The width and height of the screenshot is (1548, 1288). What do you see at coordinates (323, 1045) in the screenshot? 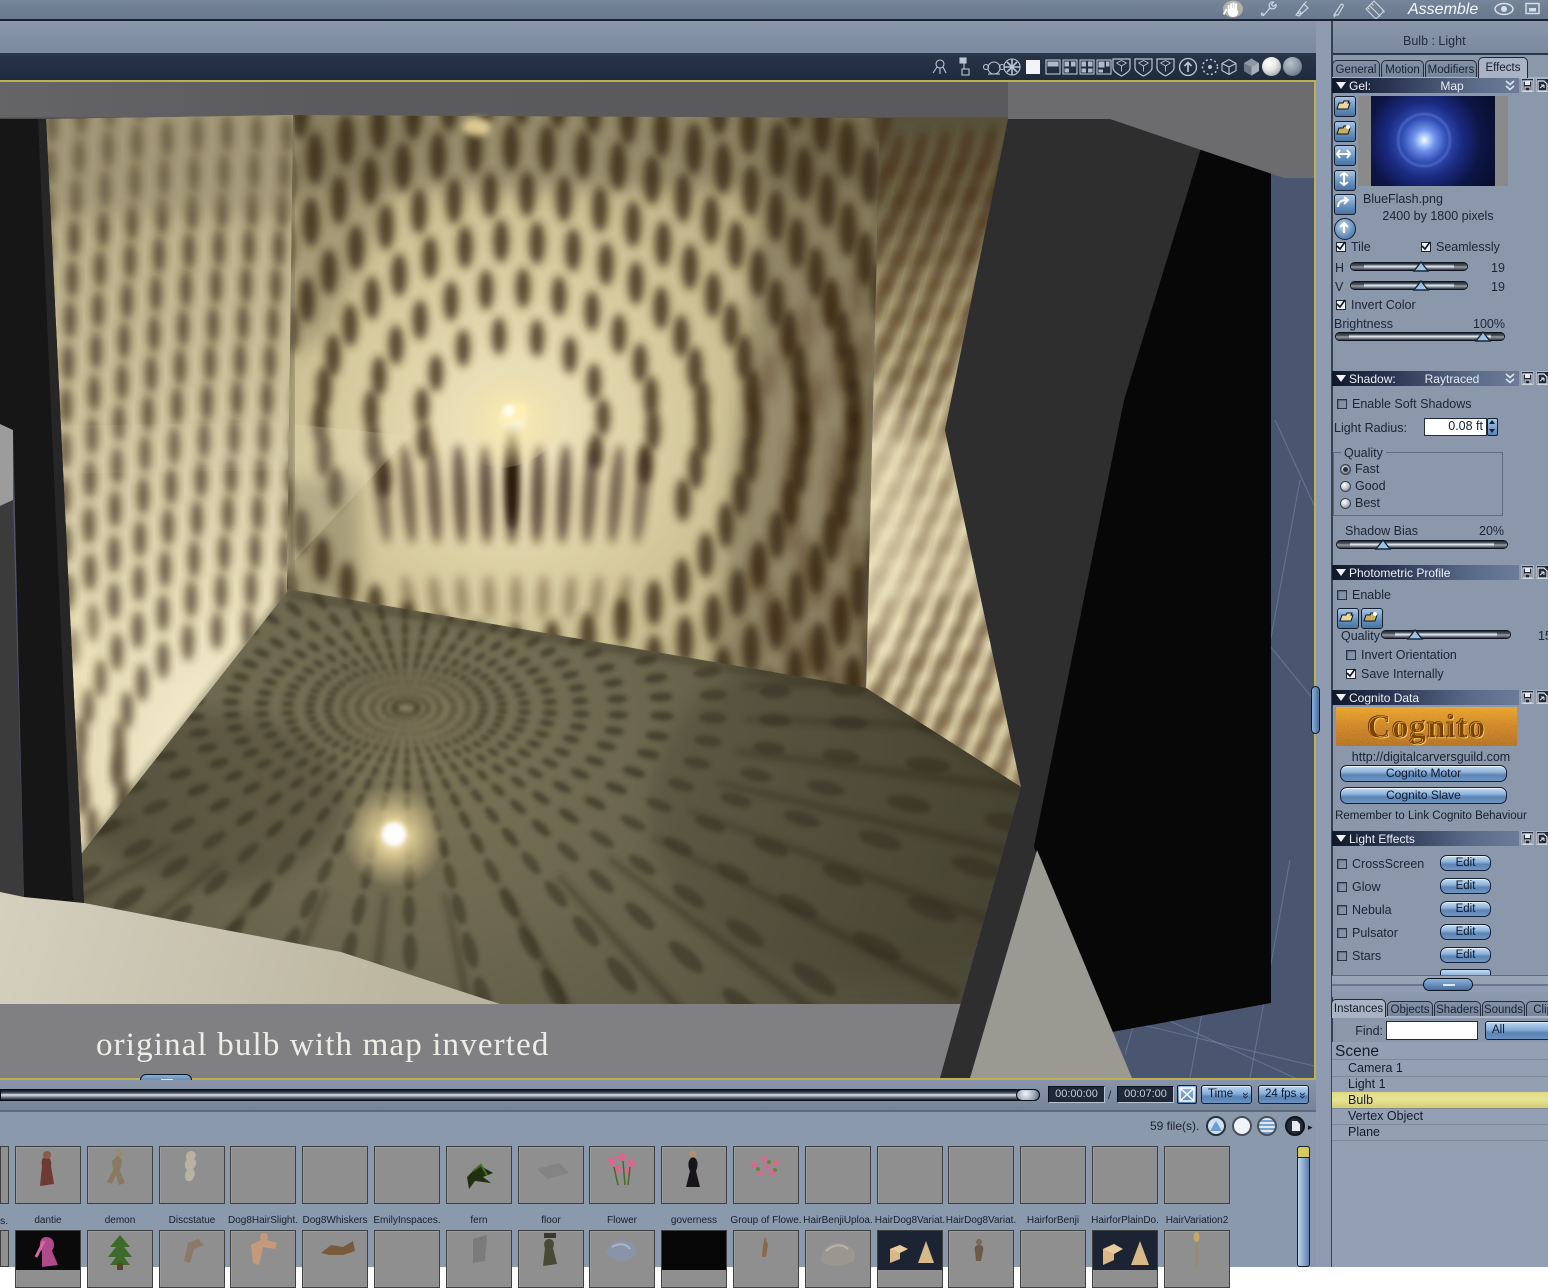
I see `svg-text:original bulb with map inverte: original bulb with map inverted` at bounding box center [323, 1045].